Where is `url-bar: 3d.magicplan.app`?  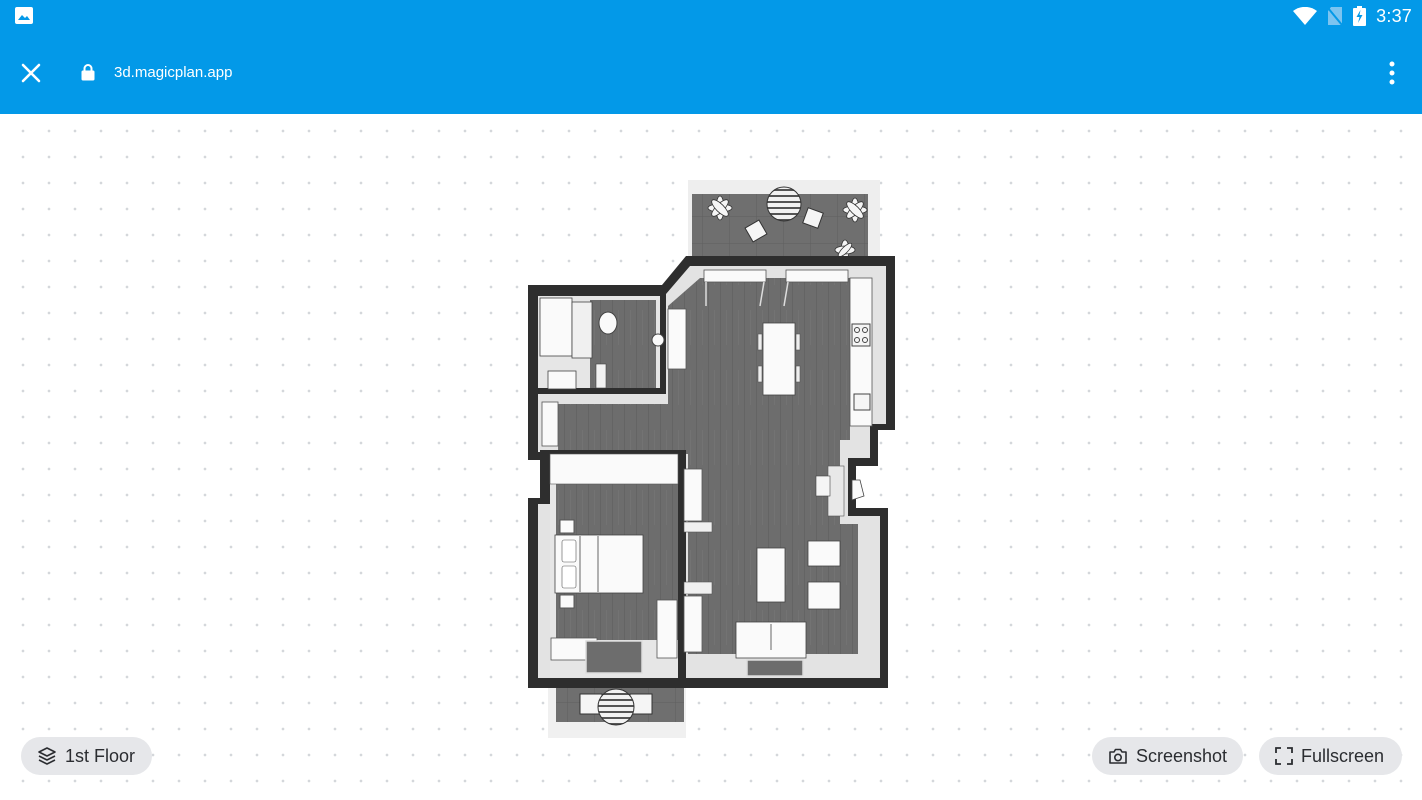 url-bar: 3d.magicplan.app is located at coordinates (711, 73).